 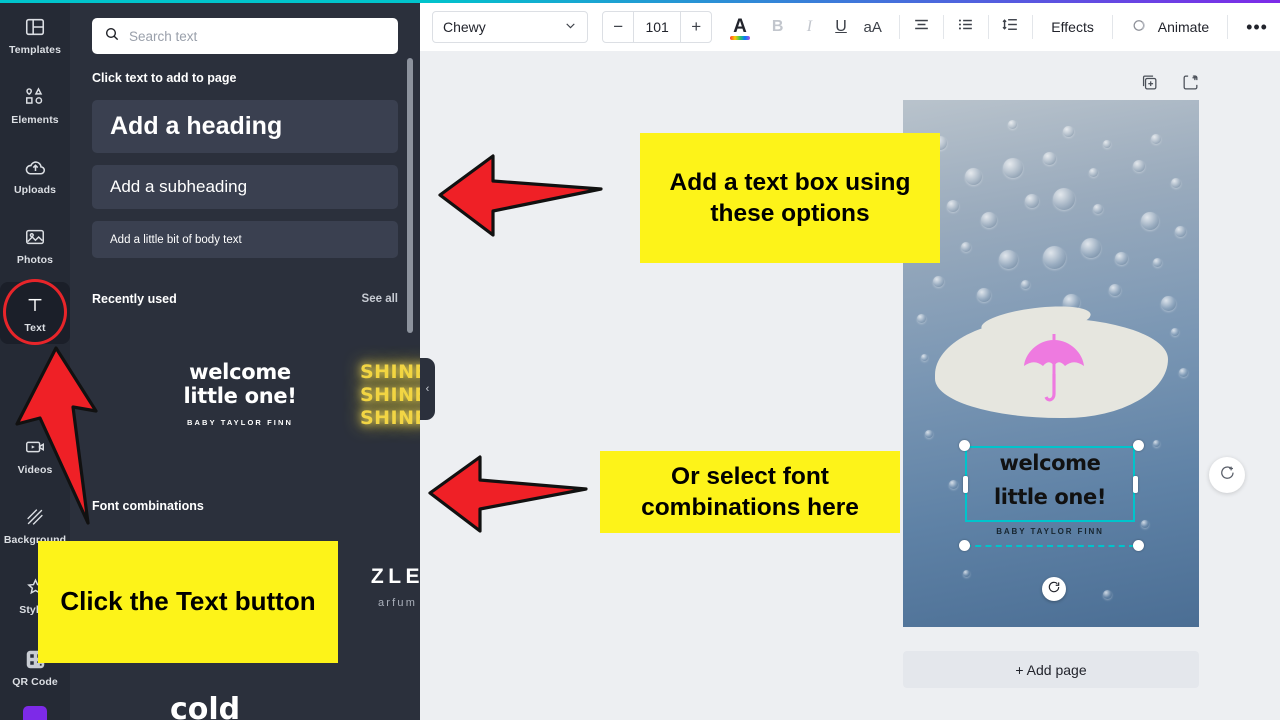 I want to click on sidebar-item-photos: Photos, so click(x=35, y=245).